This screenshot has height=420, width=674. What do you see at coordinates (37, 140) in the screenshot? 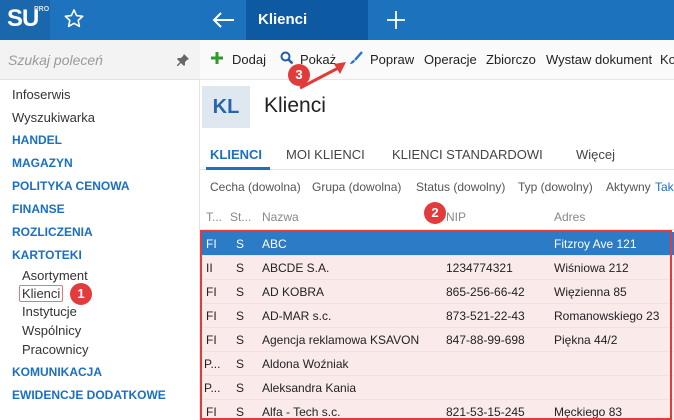
I see `sidebar-item-handel: HANDEL` at bounding box center [37, 140].